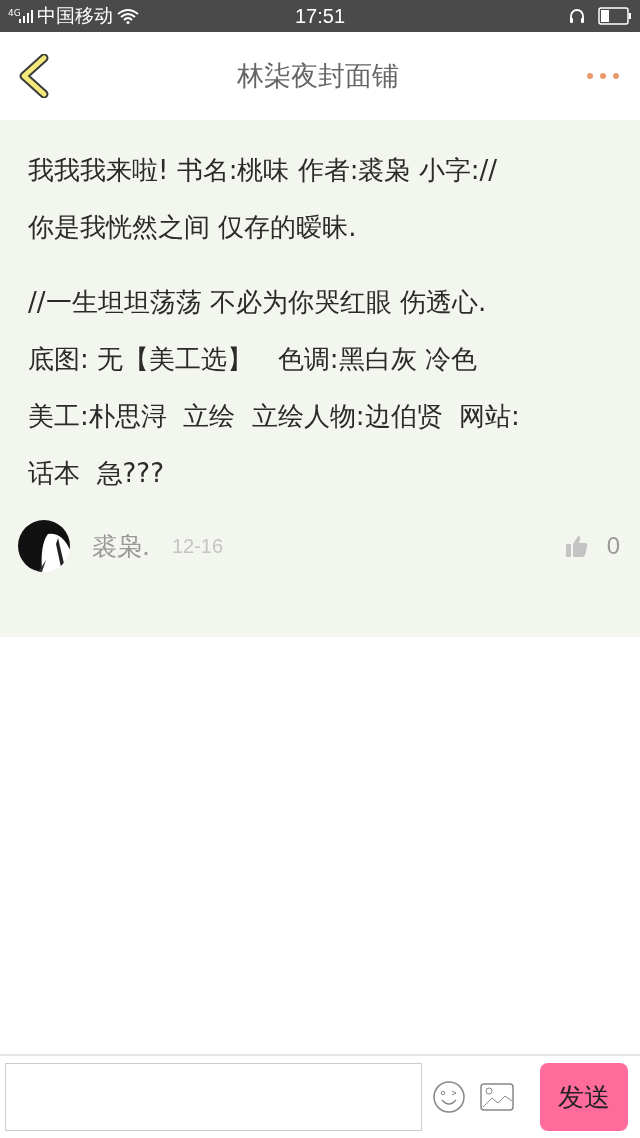 The width and height of the screenshot is (640, 1138). Describe the element at coordinates (318, 76) in the screenshot. I see `page-title: 林柒夜封面铺` at that location.